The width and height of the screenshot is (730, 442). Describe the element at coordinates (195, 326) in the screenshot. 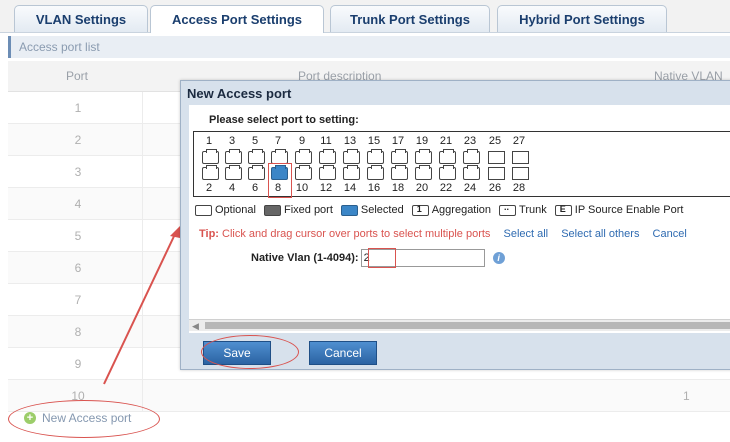

I see `scroll-left-icon: ◀` at that location.